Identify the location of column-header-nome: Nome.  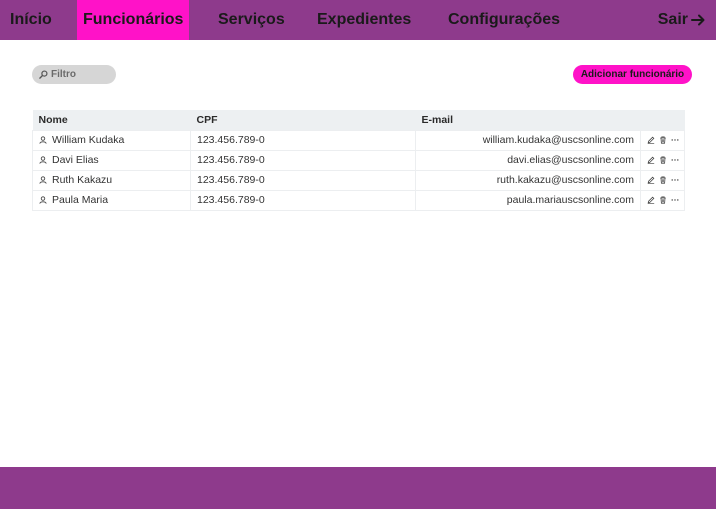
(111, 120).